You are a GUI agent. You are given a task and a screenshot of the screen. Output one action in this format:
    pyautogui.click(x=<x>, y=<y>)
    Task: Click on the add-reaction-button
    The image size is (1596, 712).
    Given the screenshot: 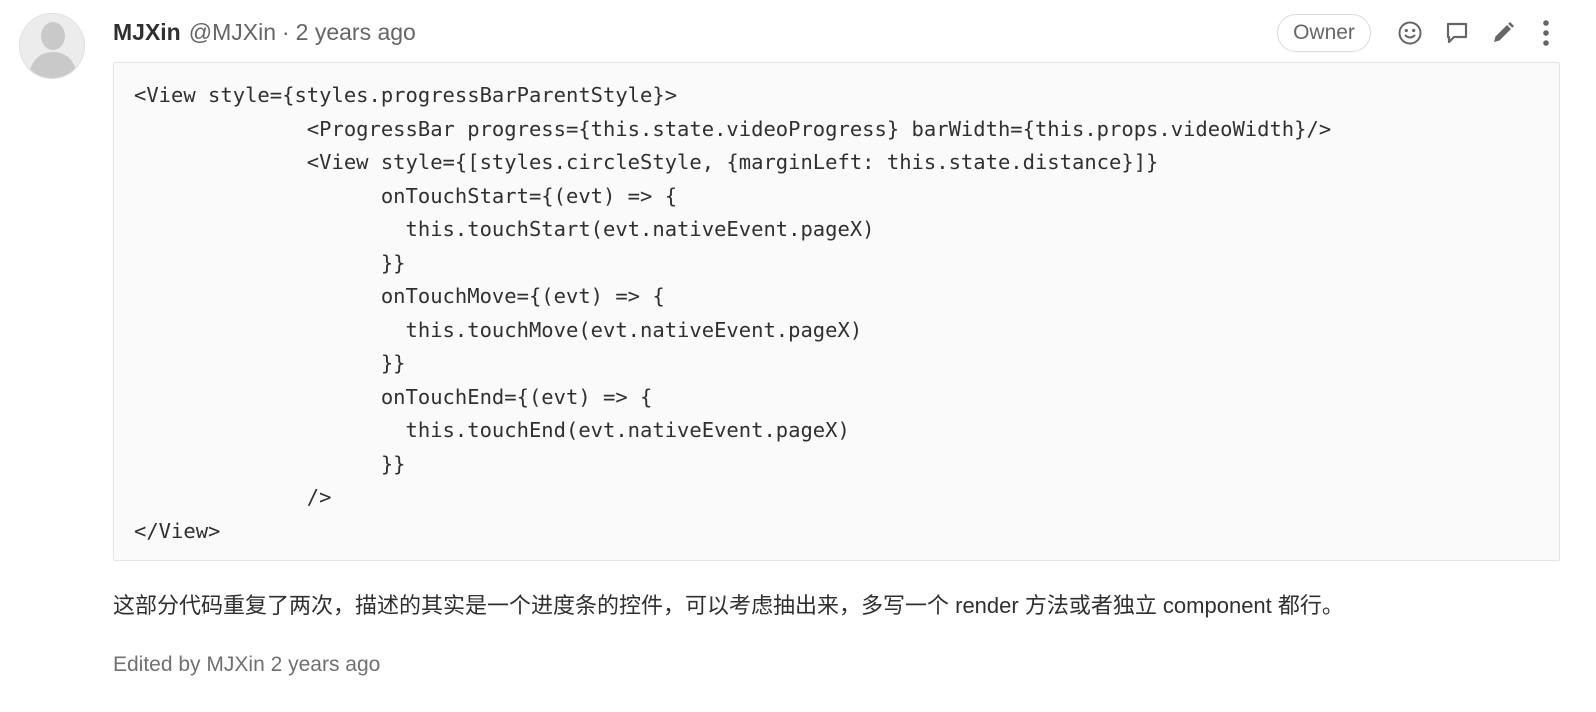 What is the action you would take?
    pyautogui.click(x=1410, y=33)
    